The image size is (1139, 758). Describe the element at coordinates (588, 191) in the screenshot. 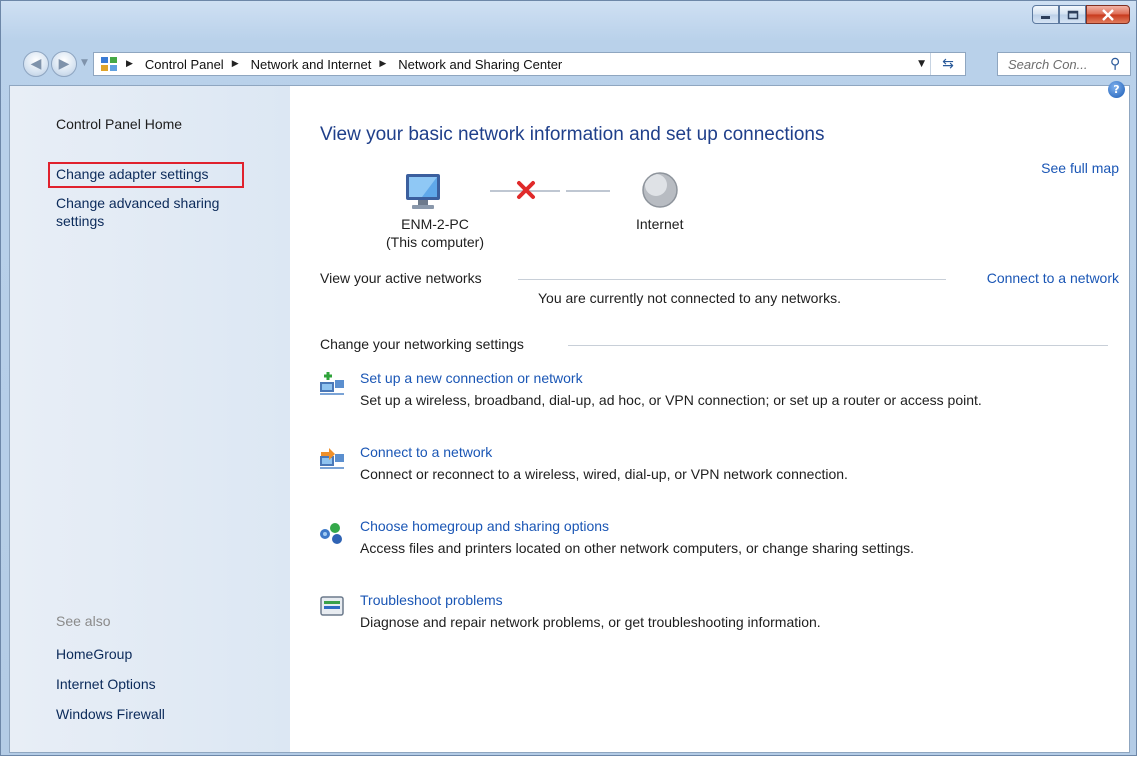

I see `connection-line` at that location.